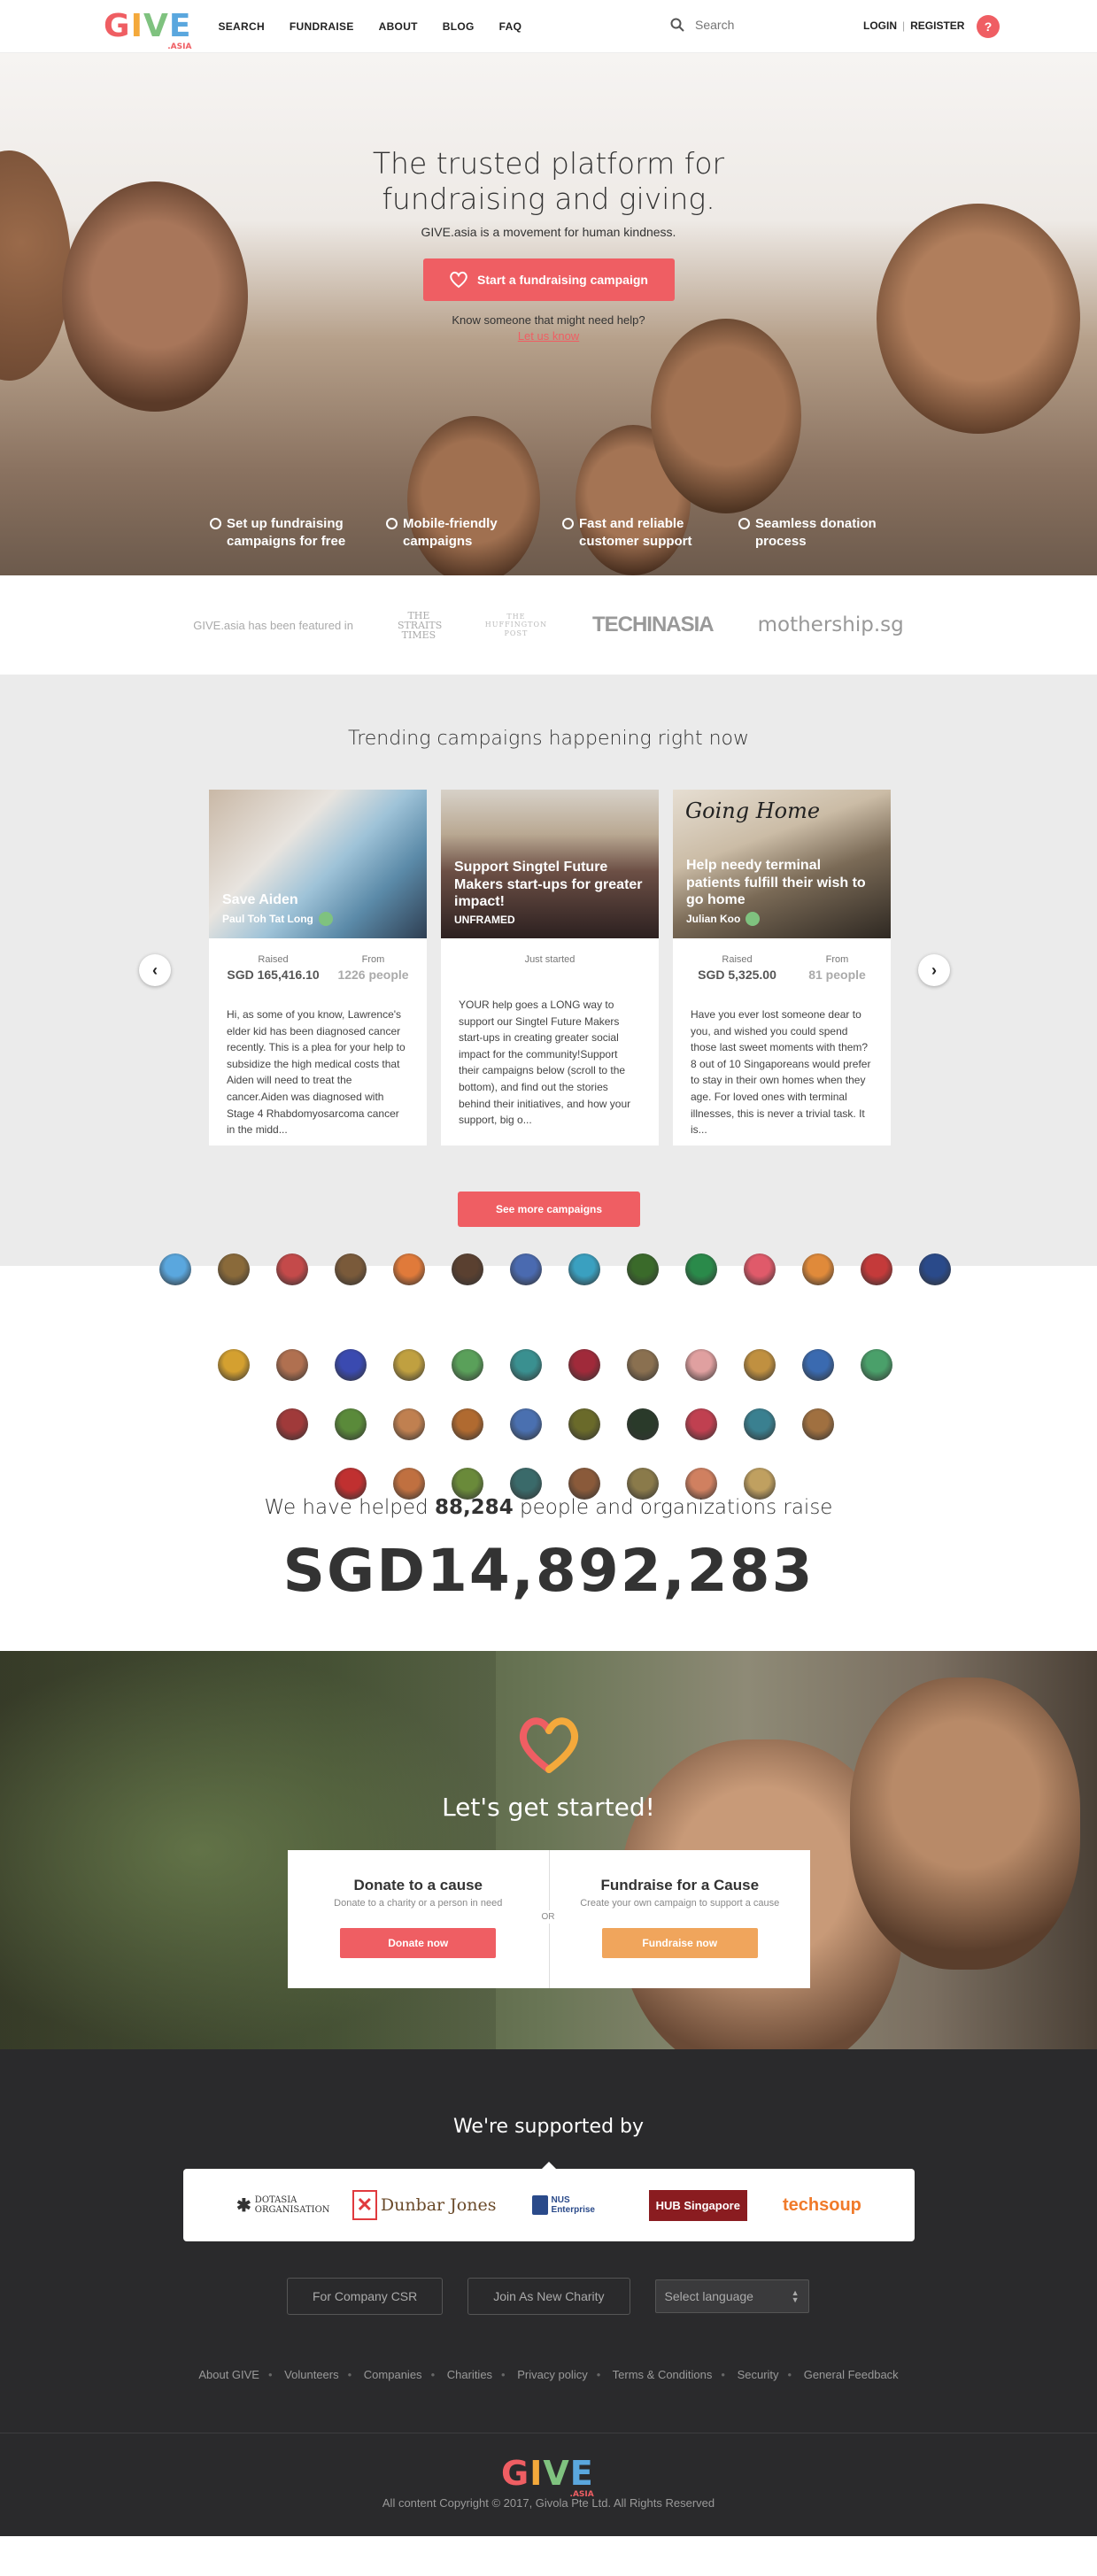 The height and width of the screenshot is (2576, 1097). What do you see at coordinates (474, 532) in the screenshot?
I see `feature-item: Mobile-friendly campaigns` at bounding box center [474, 532].